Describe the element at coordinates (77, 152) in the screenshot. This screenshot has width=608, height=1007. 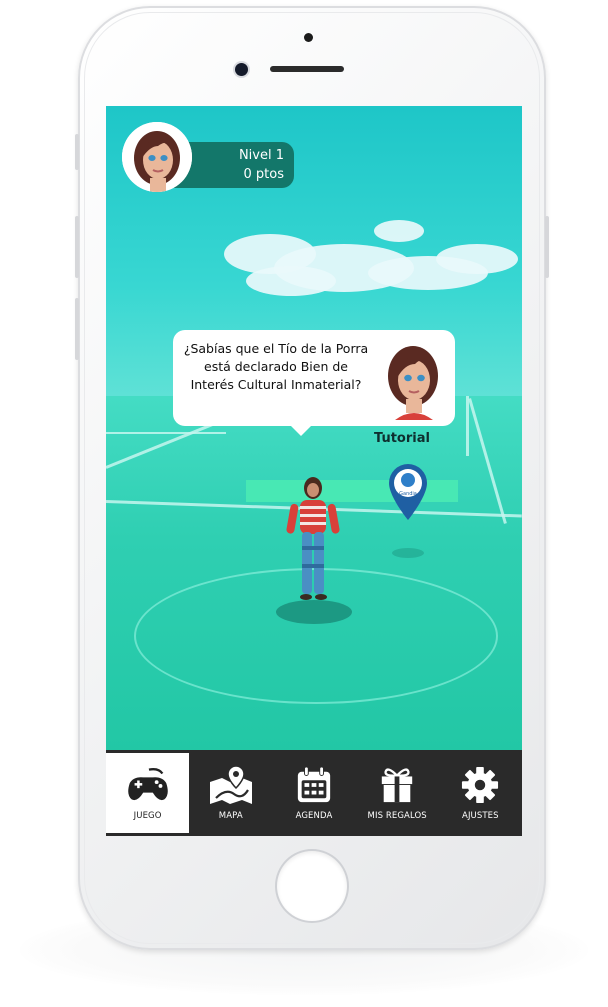
I see `mute-switch` at that location.